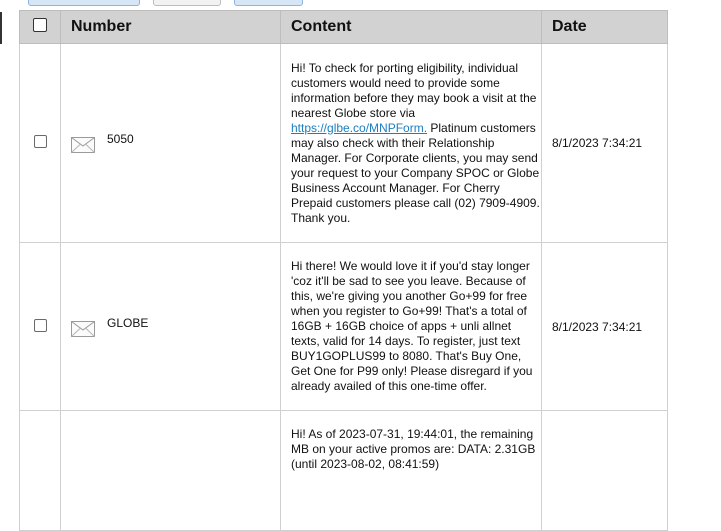 This screenshot has width=721, height=531. Describe the element at coordinates (411, 27) in the screenshot. I see `column-header-content: Content` at that location.